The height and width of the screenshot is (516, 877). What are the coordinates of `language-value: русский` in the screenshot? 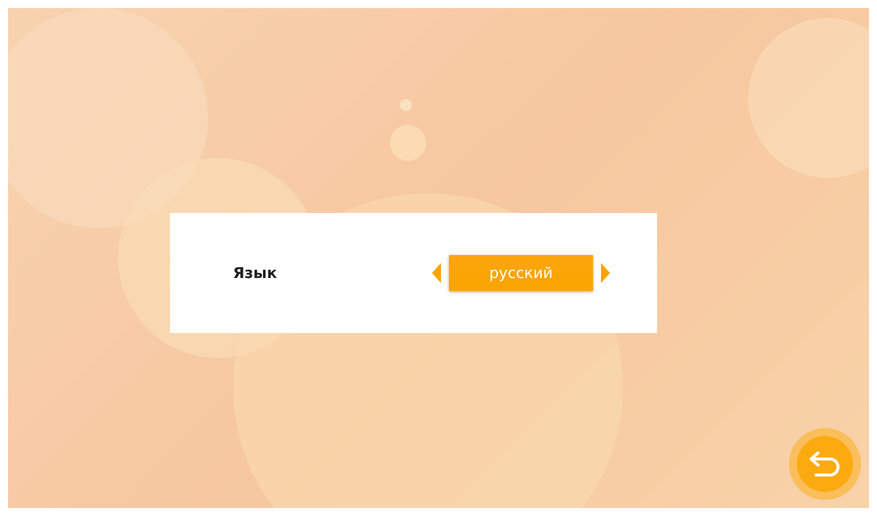 It's located at (521, 273).